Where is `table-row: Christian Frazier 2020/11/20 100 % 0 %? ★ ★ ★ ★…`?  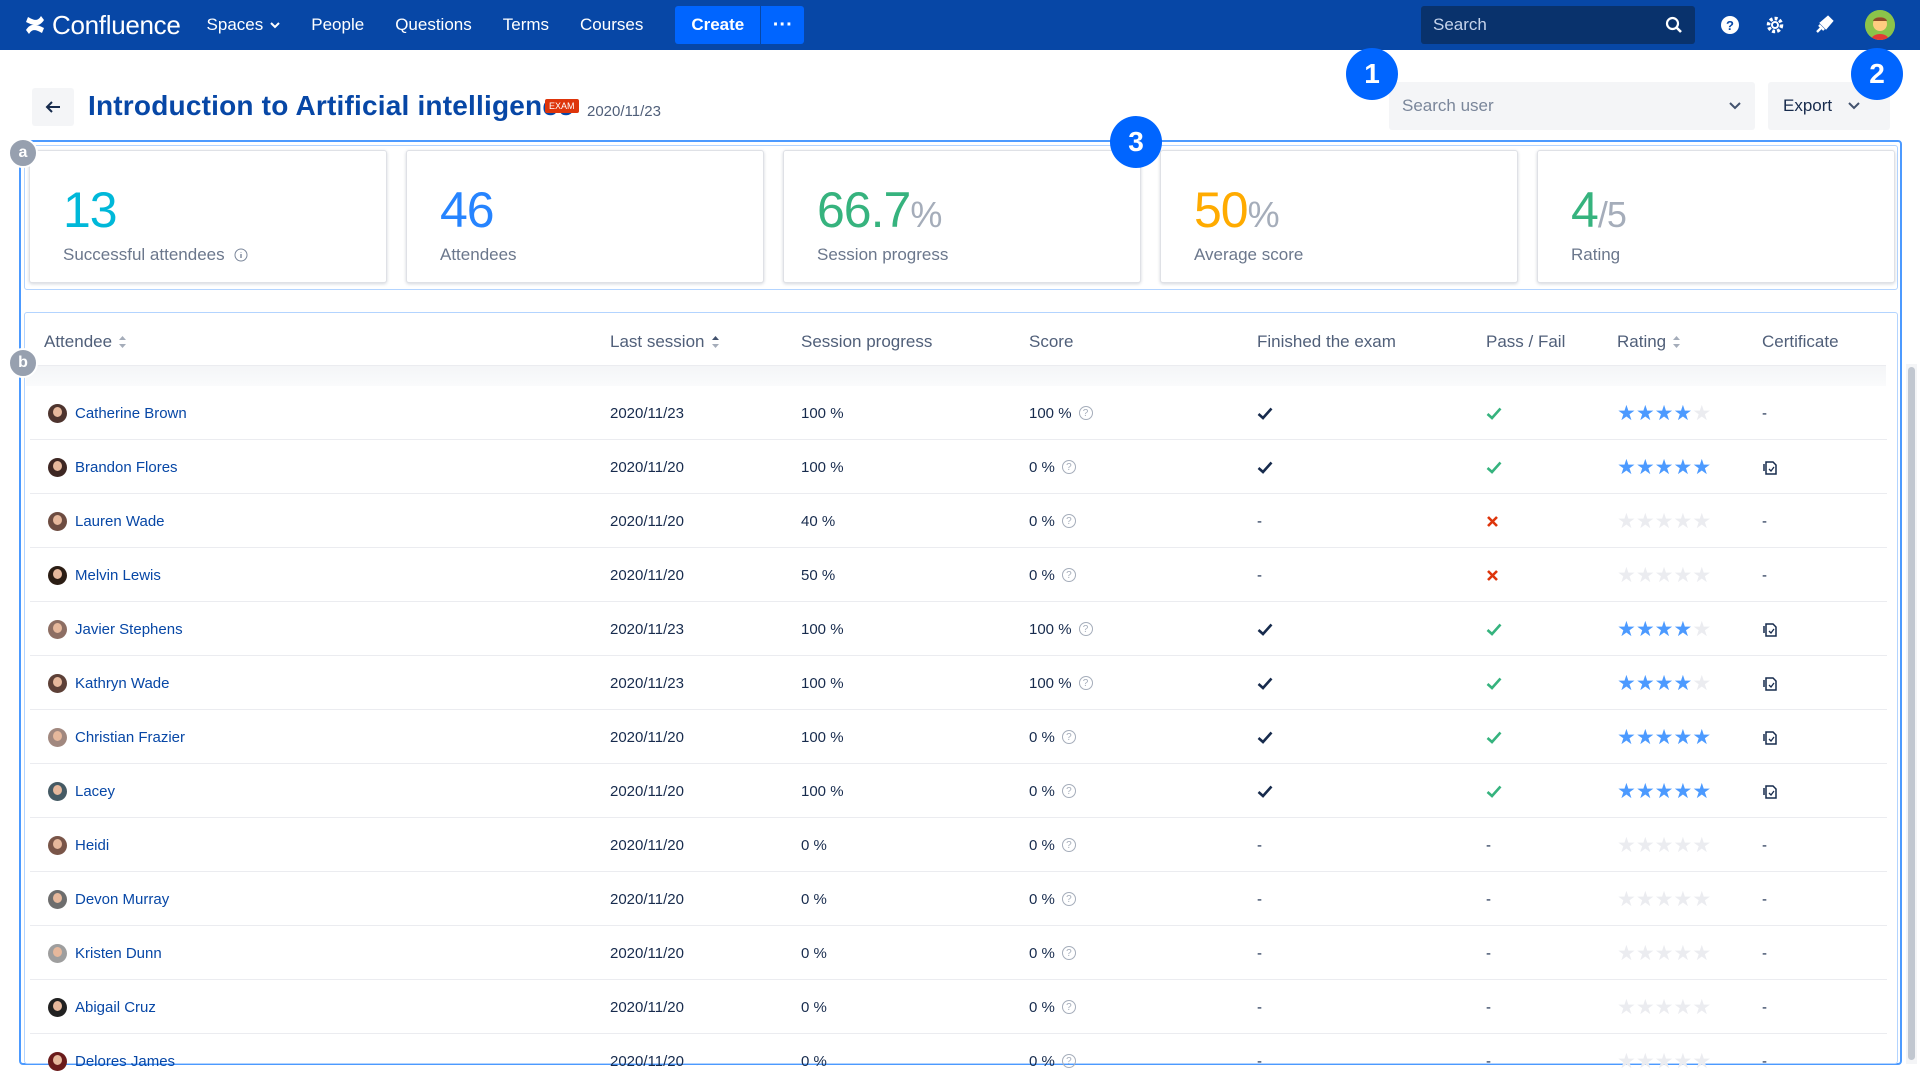
table-row: Christian Frazier 2020/11/20 100 % 0 %? ★ ★ ★ ★… is located at coordinates (958, 737).